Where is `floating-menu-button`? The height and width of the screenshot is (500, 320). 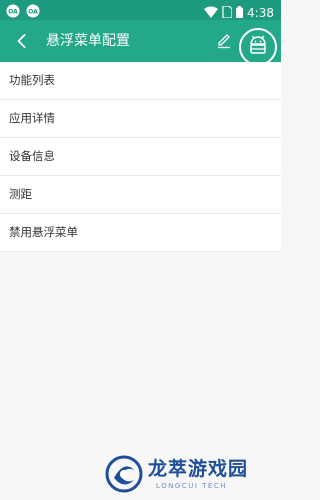 floating-menu-button is located at coordinates (258, 47).